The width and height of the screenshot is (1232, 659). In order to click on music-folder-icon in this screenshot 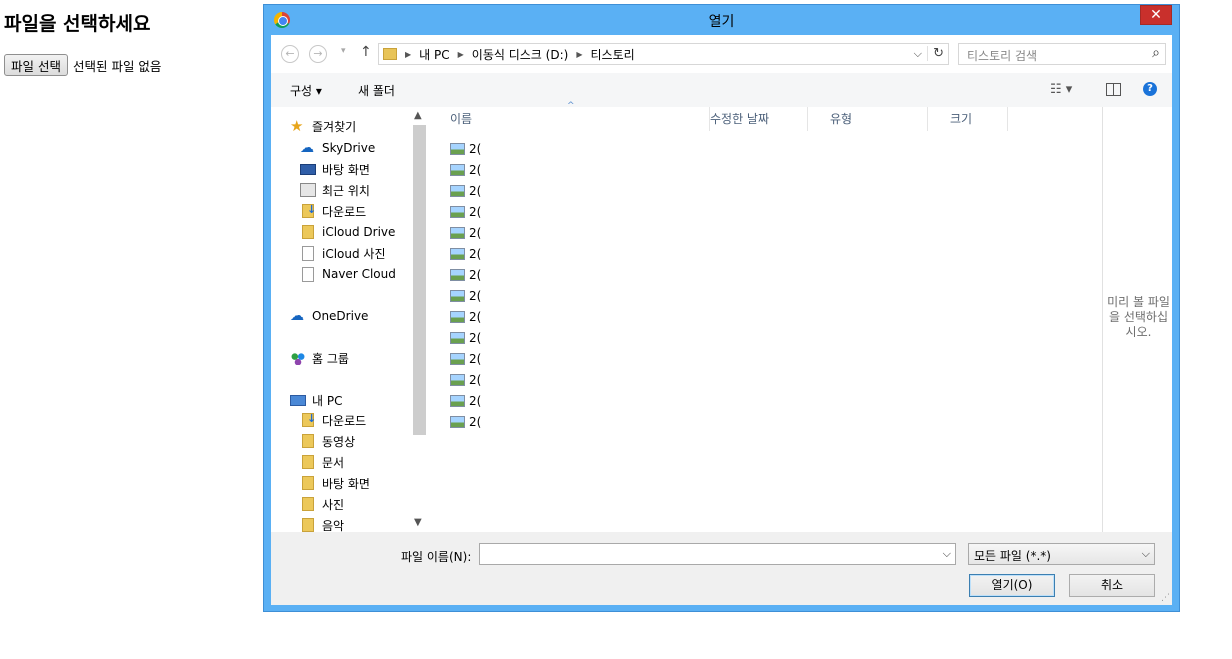, I will do `click(308, 525)`.